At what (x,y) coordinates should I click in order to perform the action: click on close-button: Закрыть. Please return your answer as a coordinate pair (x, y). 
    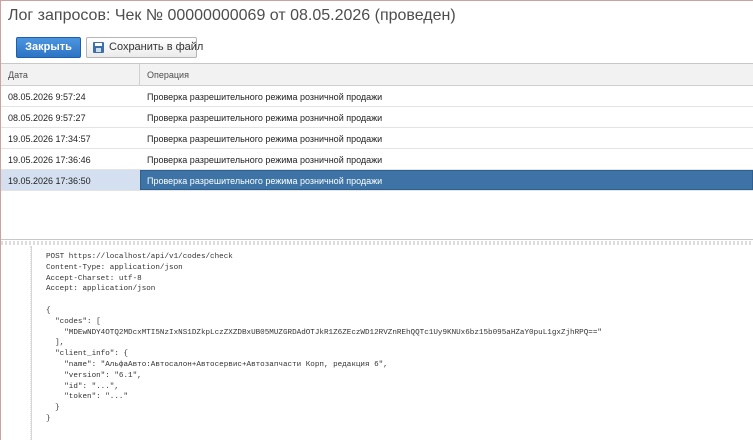
    Looking at the image, I should click on (48, 47).